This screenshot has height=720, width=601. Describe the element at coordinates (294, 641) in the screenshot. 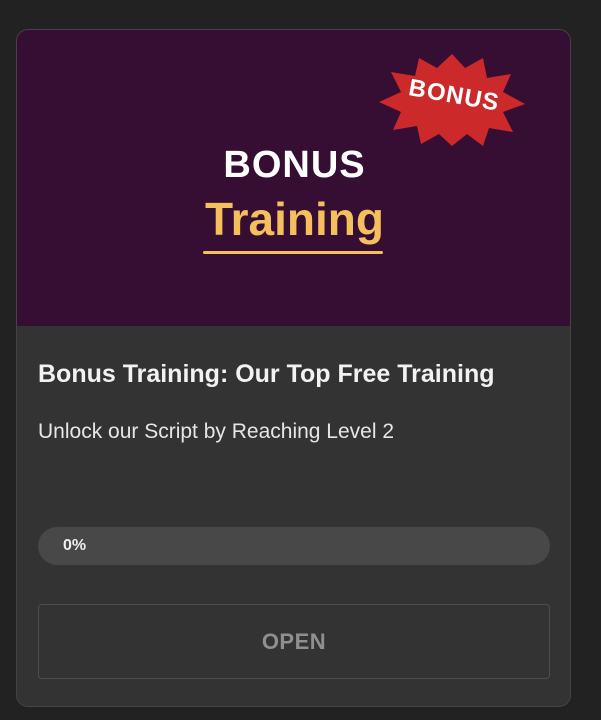

I see `open-button: OPEN` at that location.